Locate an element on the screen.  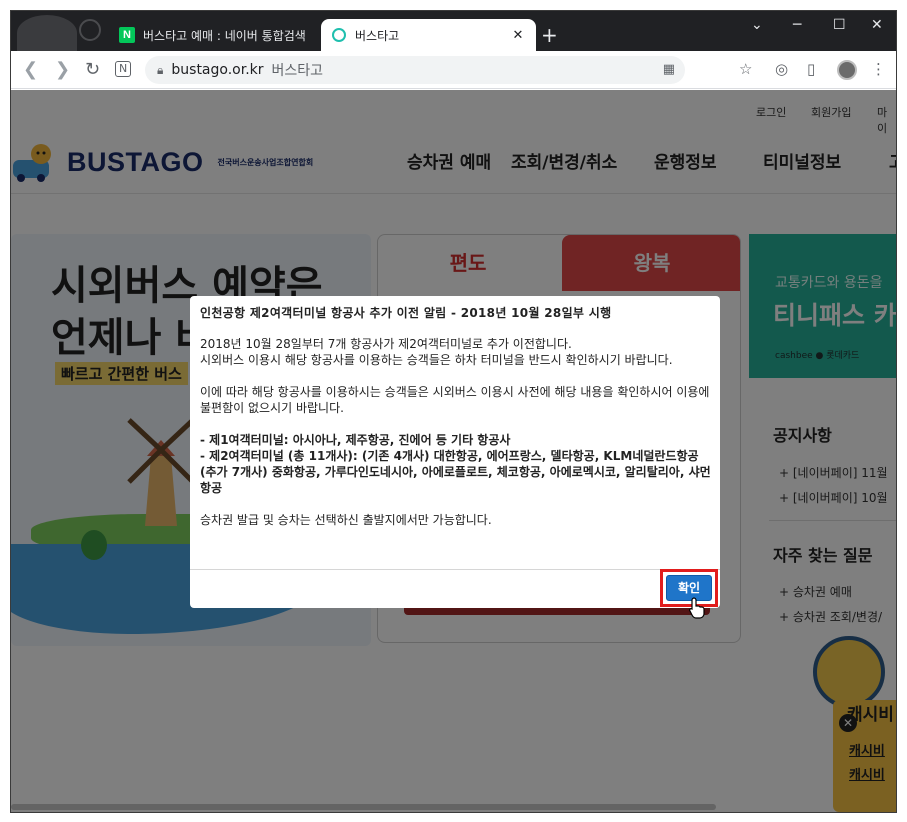
tab-naver-search: N 버스타고 예매 : 네이버 통합검색 is located at coordinates (215, 35).